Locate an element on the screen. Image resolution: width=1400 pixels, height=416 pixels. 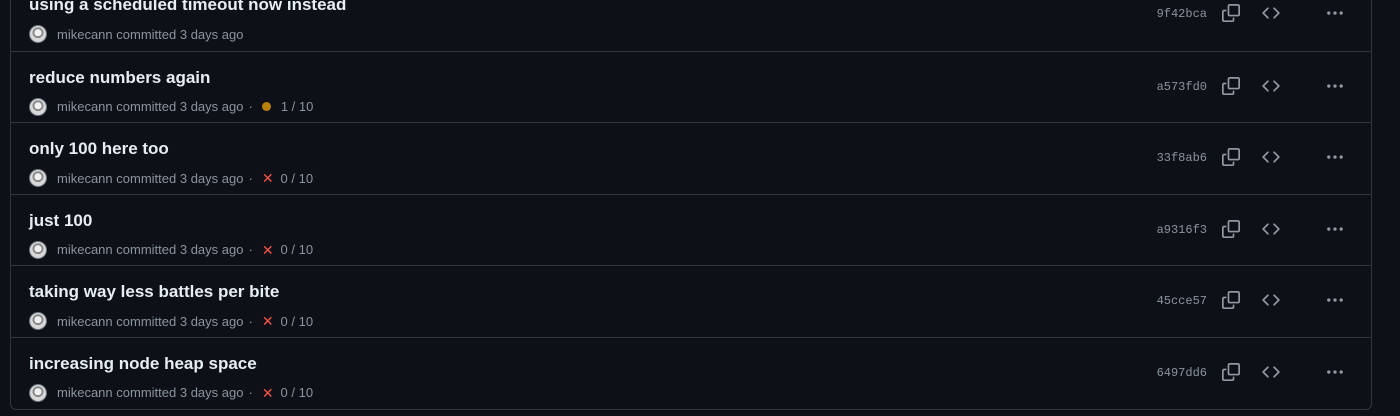
commit-sha: a573fd0 is located at coordinates (1182, 87).